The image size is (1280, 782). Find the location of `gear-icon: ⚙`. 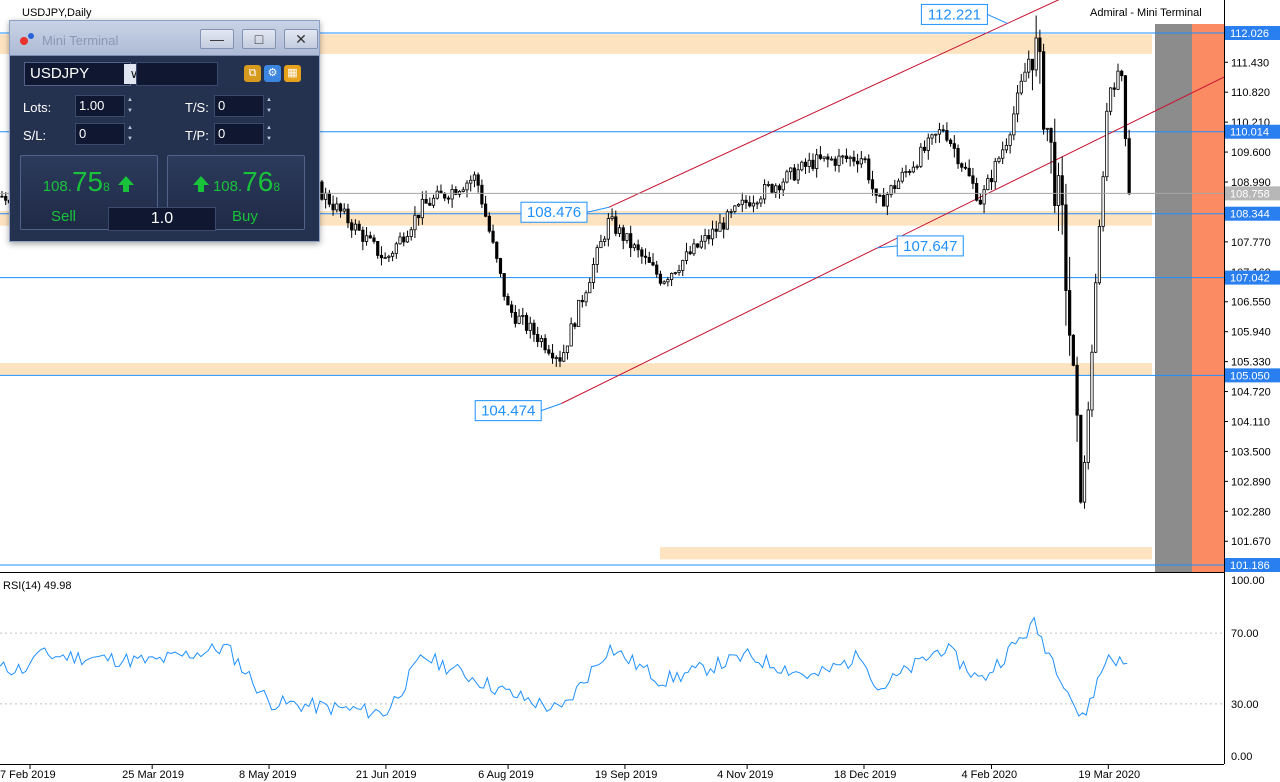

gear-icon: ⚙ is located at coordinates (272, 73).